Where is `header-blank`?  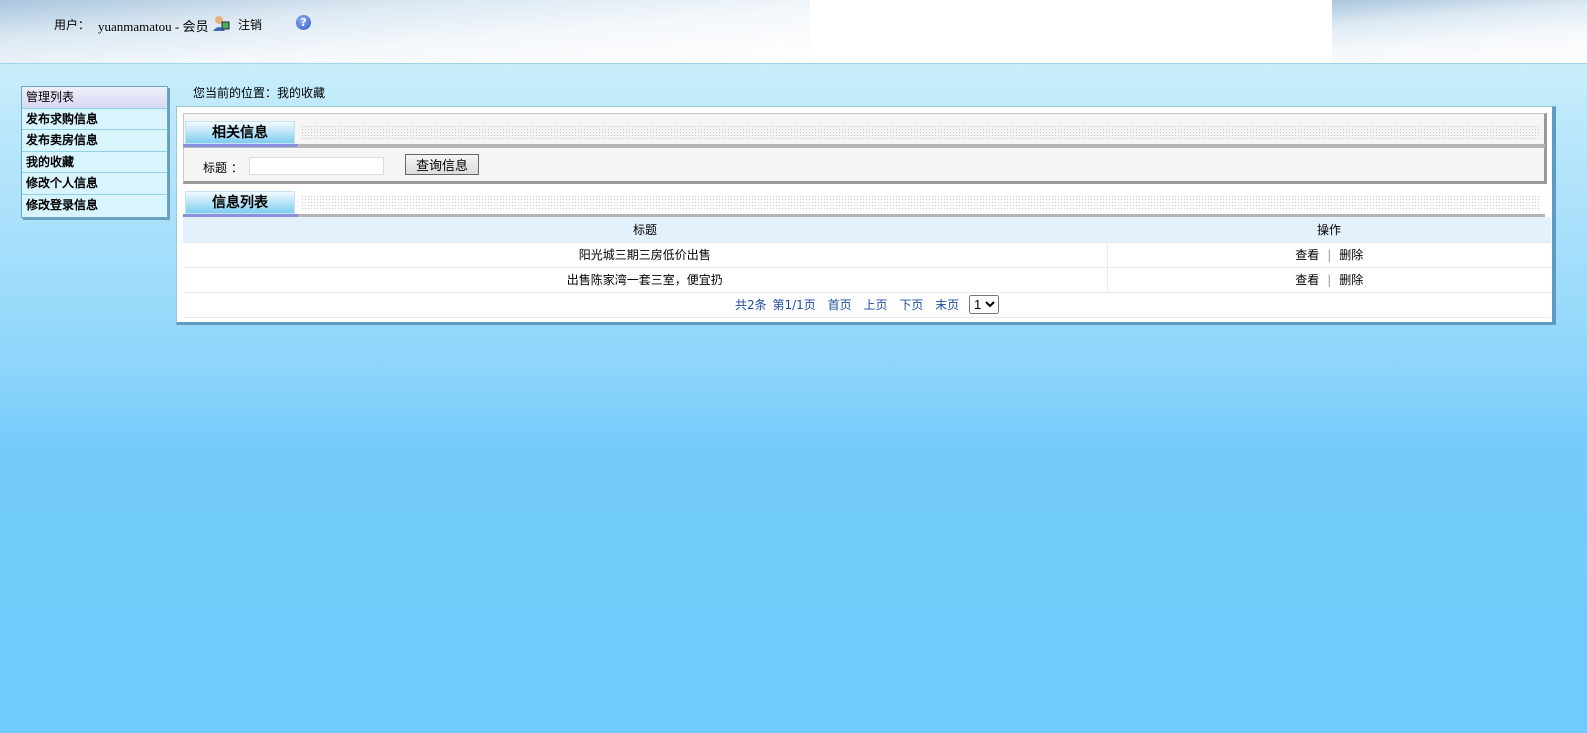 header-blank is located at coordinates (1071, 31).